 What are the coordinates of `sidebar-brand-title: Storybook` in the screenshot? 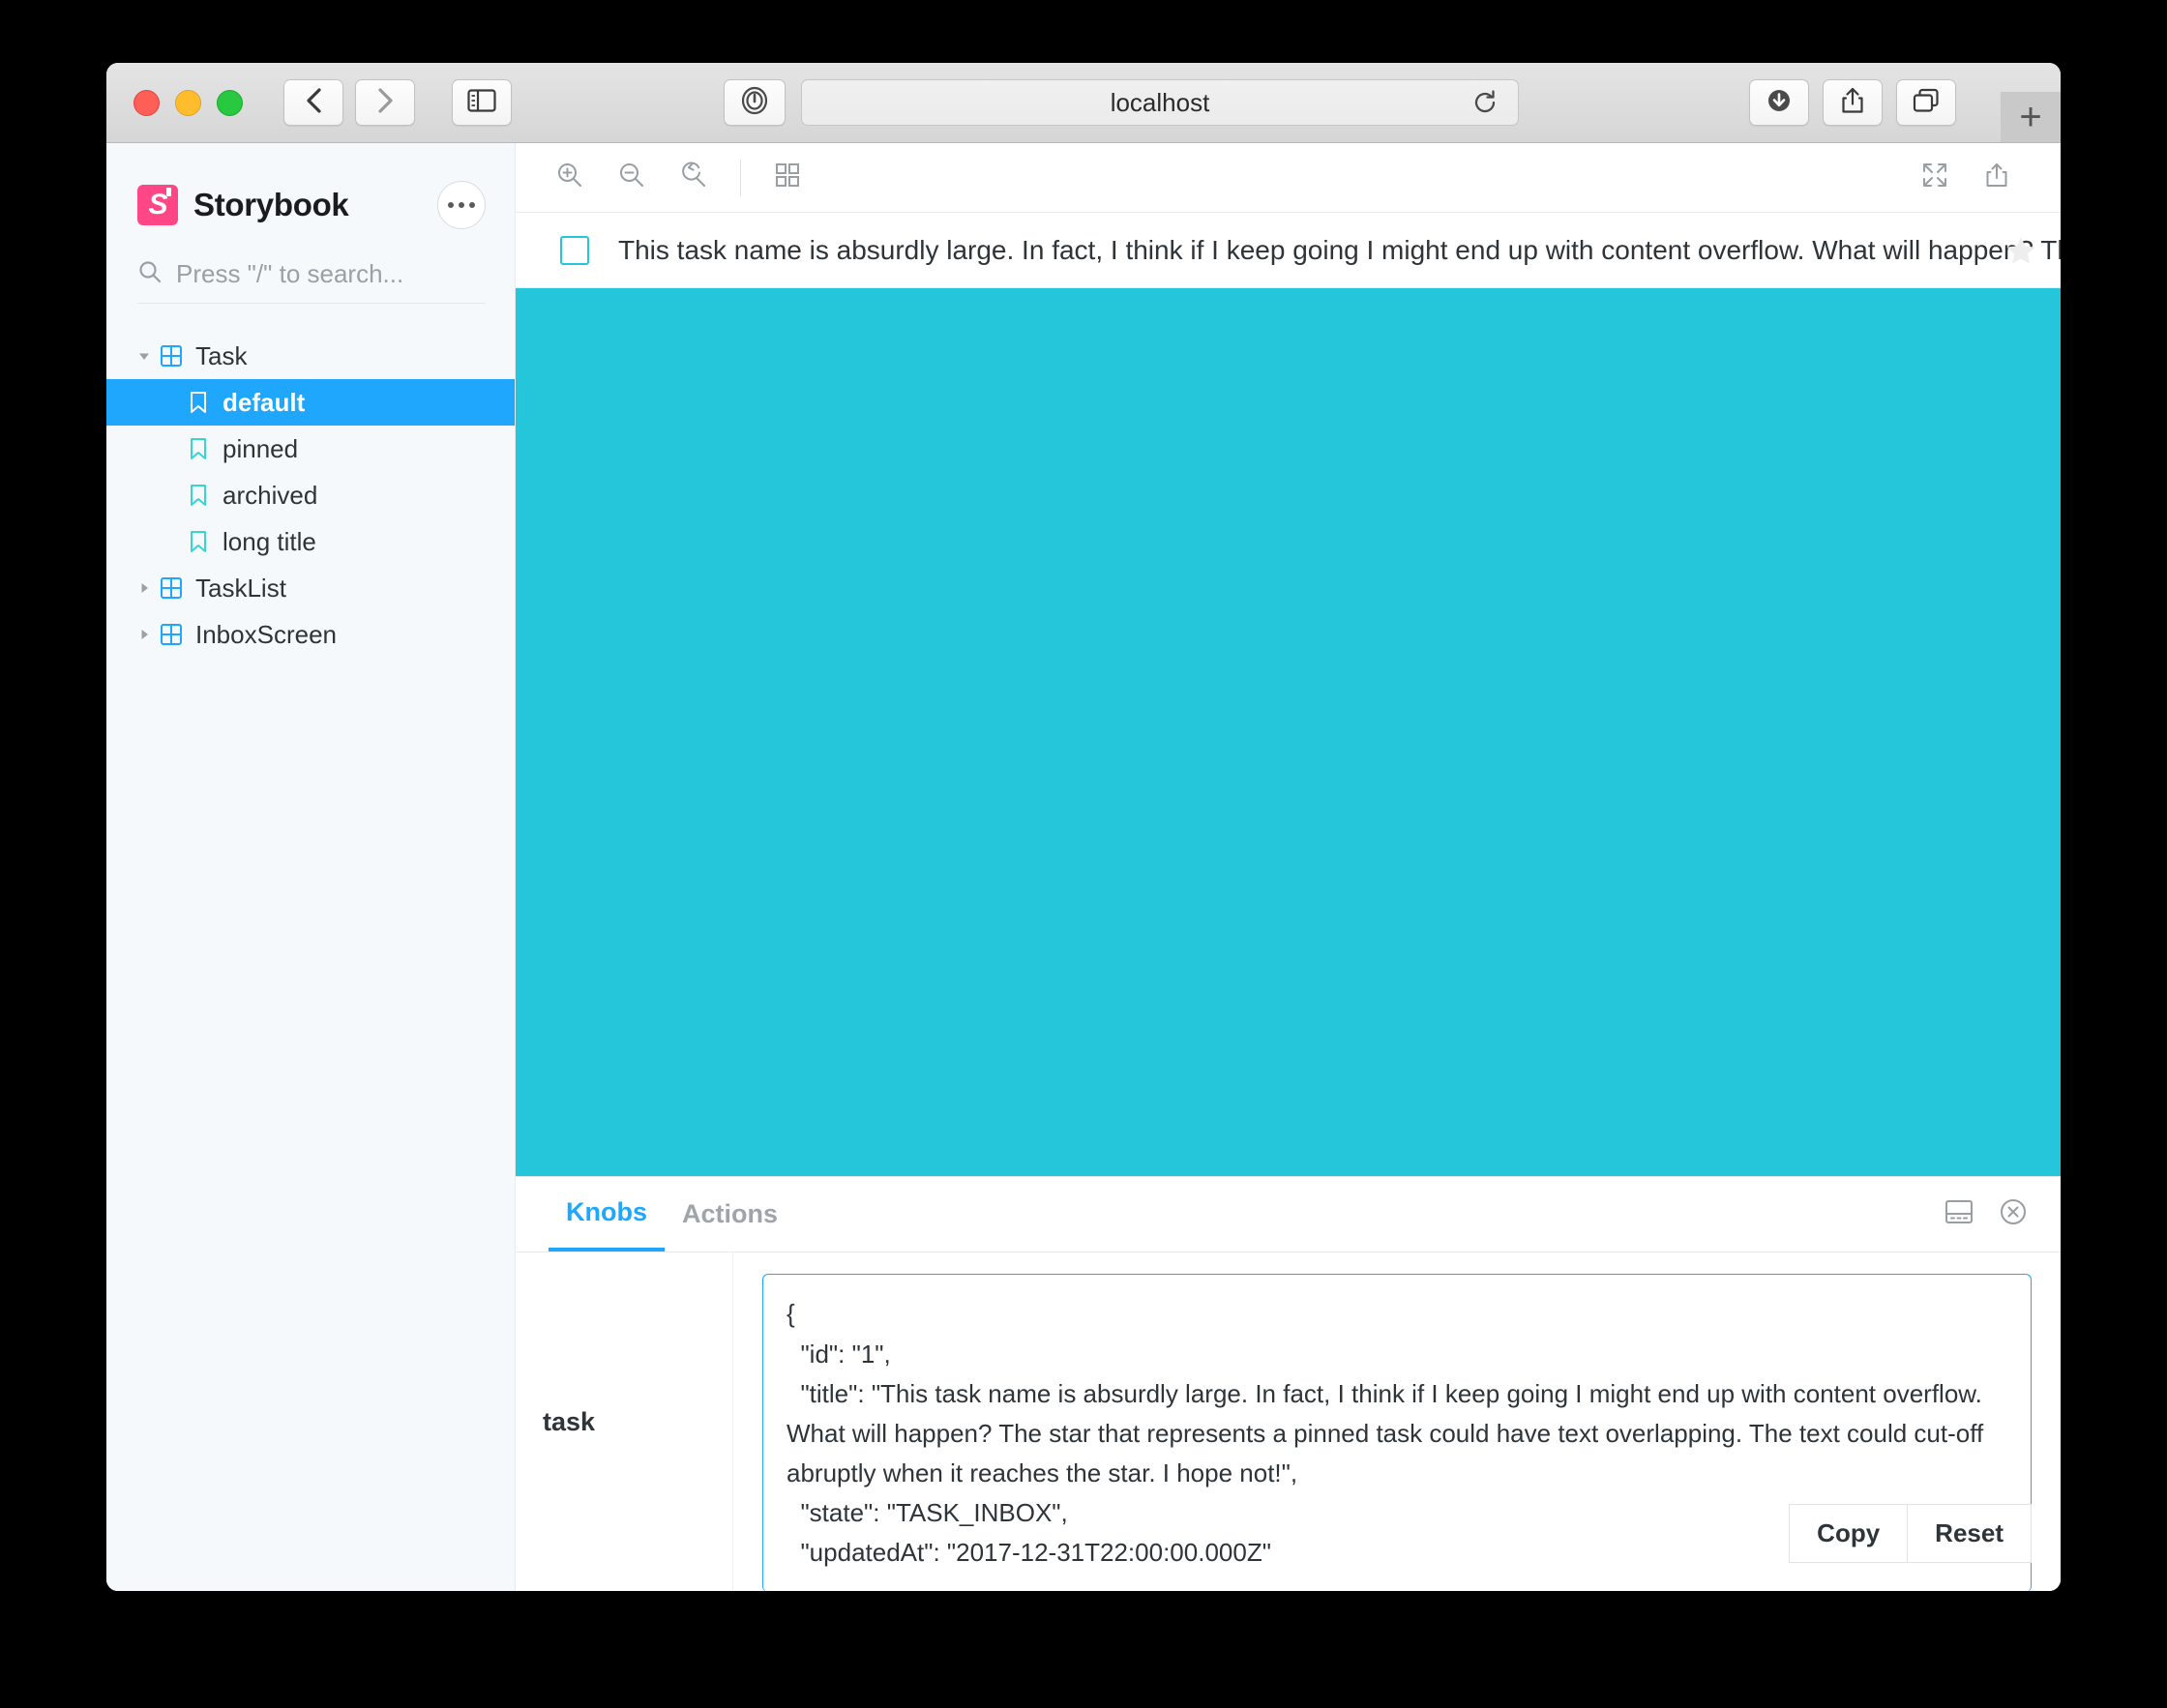 It's located at (271, 204).